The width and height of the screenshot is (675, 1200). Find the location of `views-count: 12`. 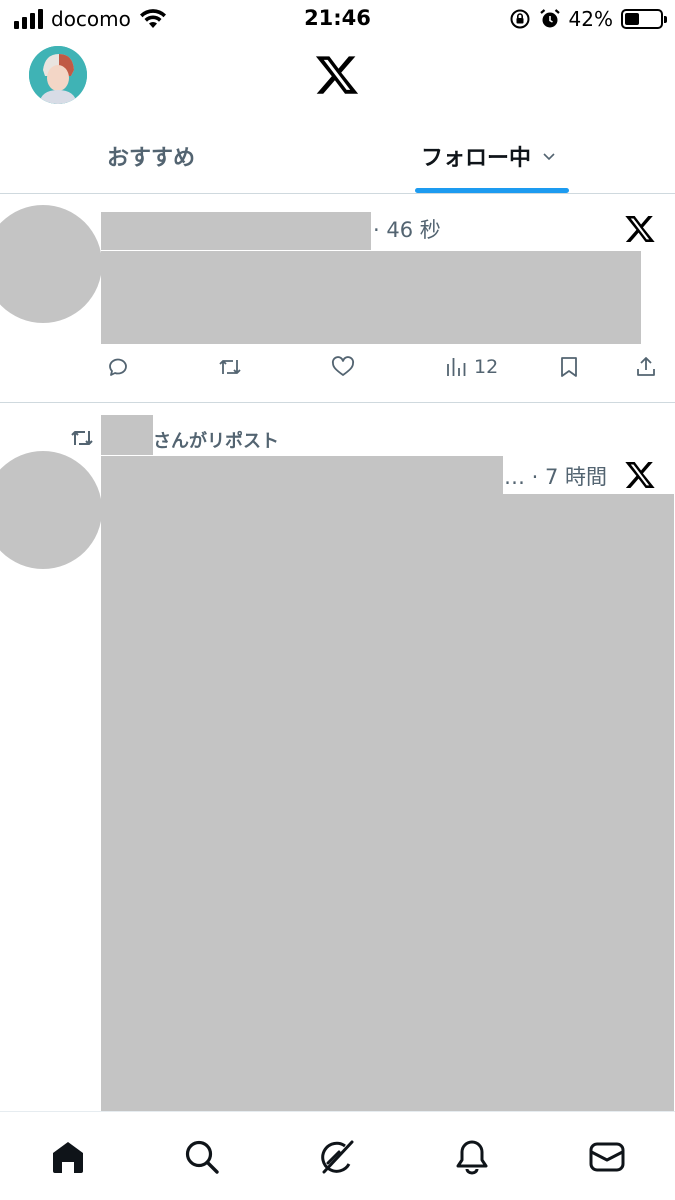

views-count: 12 is located at coordinates (486, 367).